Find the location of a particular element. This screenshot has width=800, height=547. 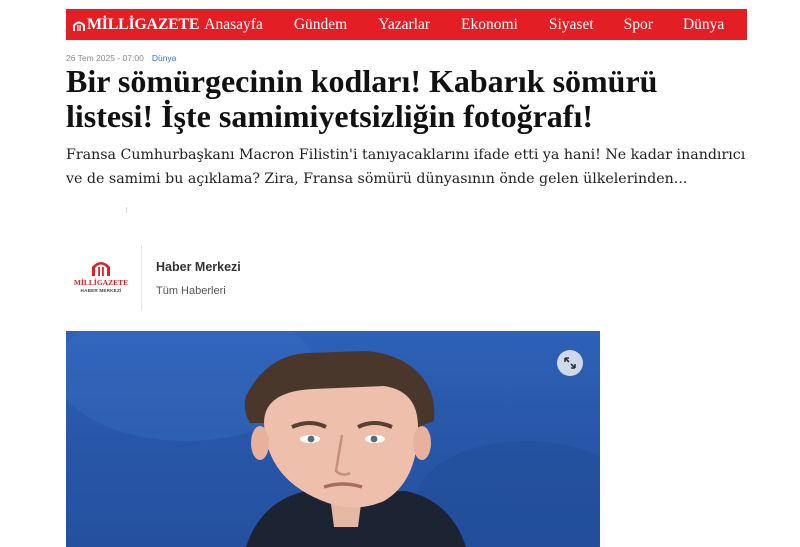

expand-photo-button is located at coordinates (570, 363).